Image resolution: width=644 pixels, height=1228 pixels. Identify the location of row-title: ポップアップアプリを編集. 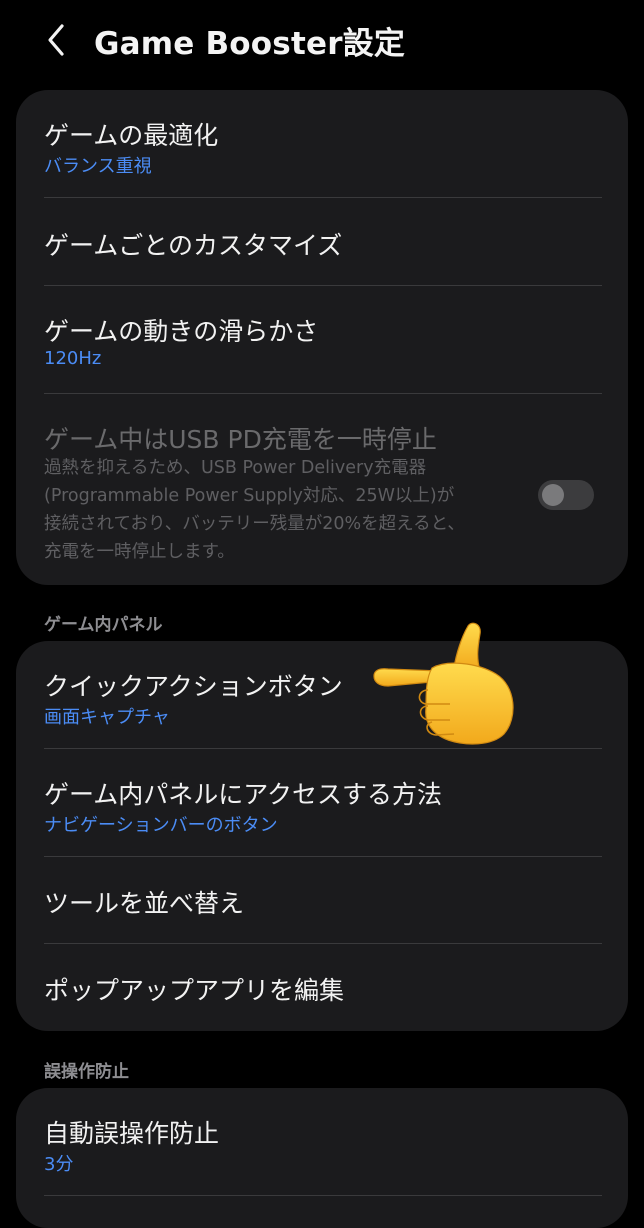
(194, 990).